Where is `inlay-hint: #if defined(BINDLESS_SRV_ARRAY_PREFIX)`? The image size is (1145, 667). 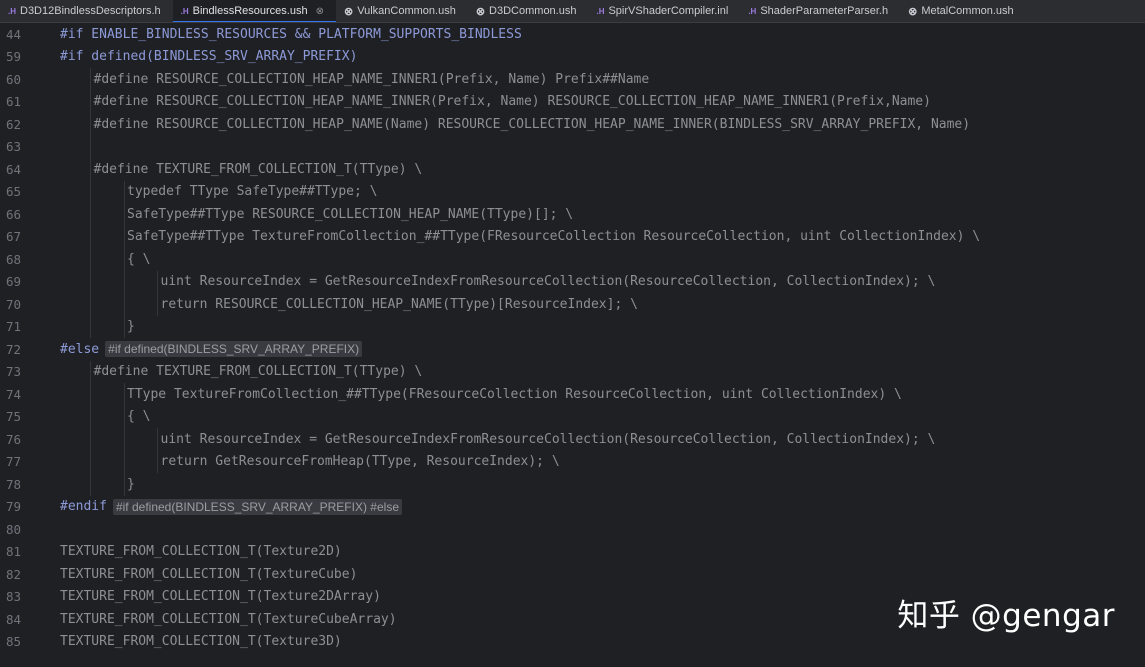 inlay-hint: #if defined(BINDLESS_SRV_ARRAY_PREFIX) is located at coordinates (234, 349).